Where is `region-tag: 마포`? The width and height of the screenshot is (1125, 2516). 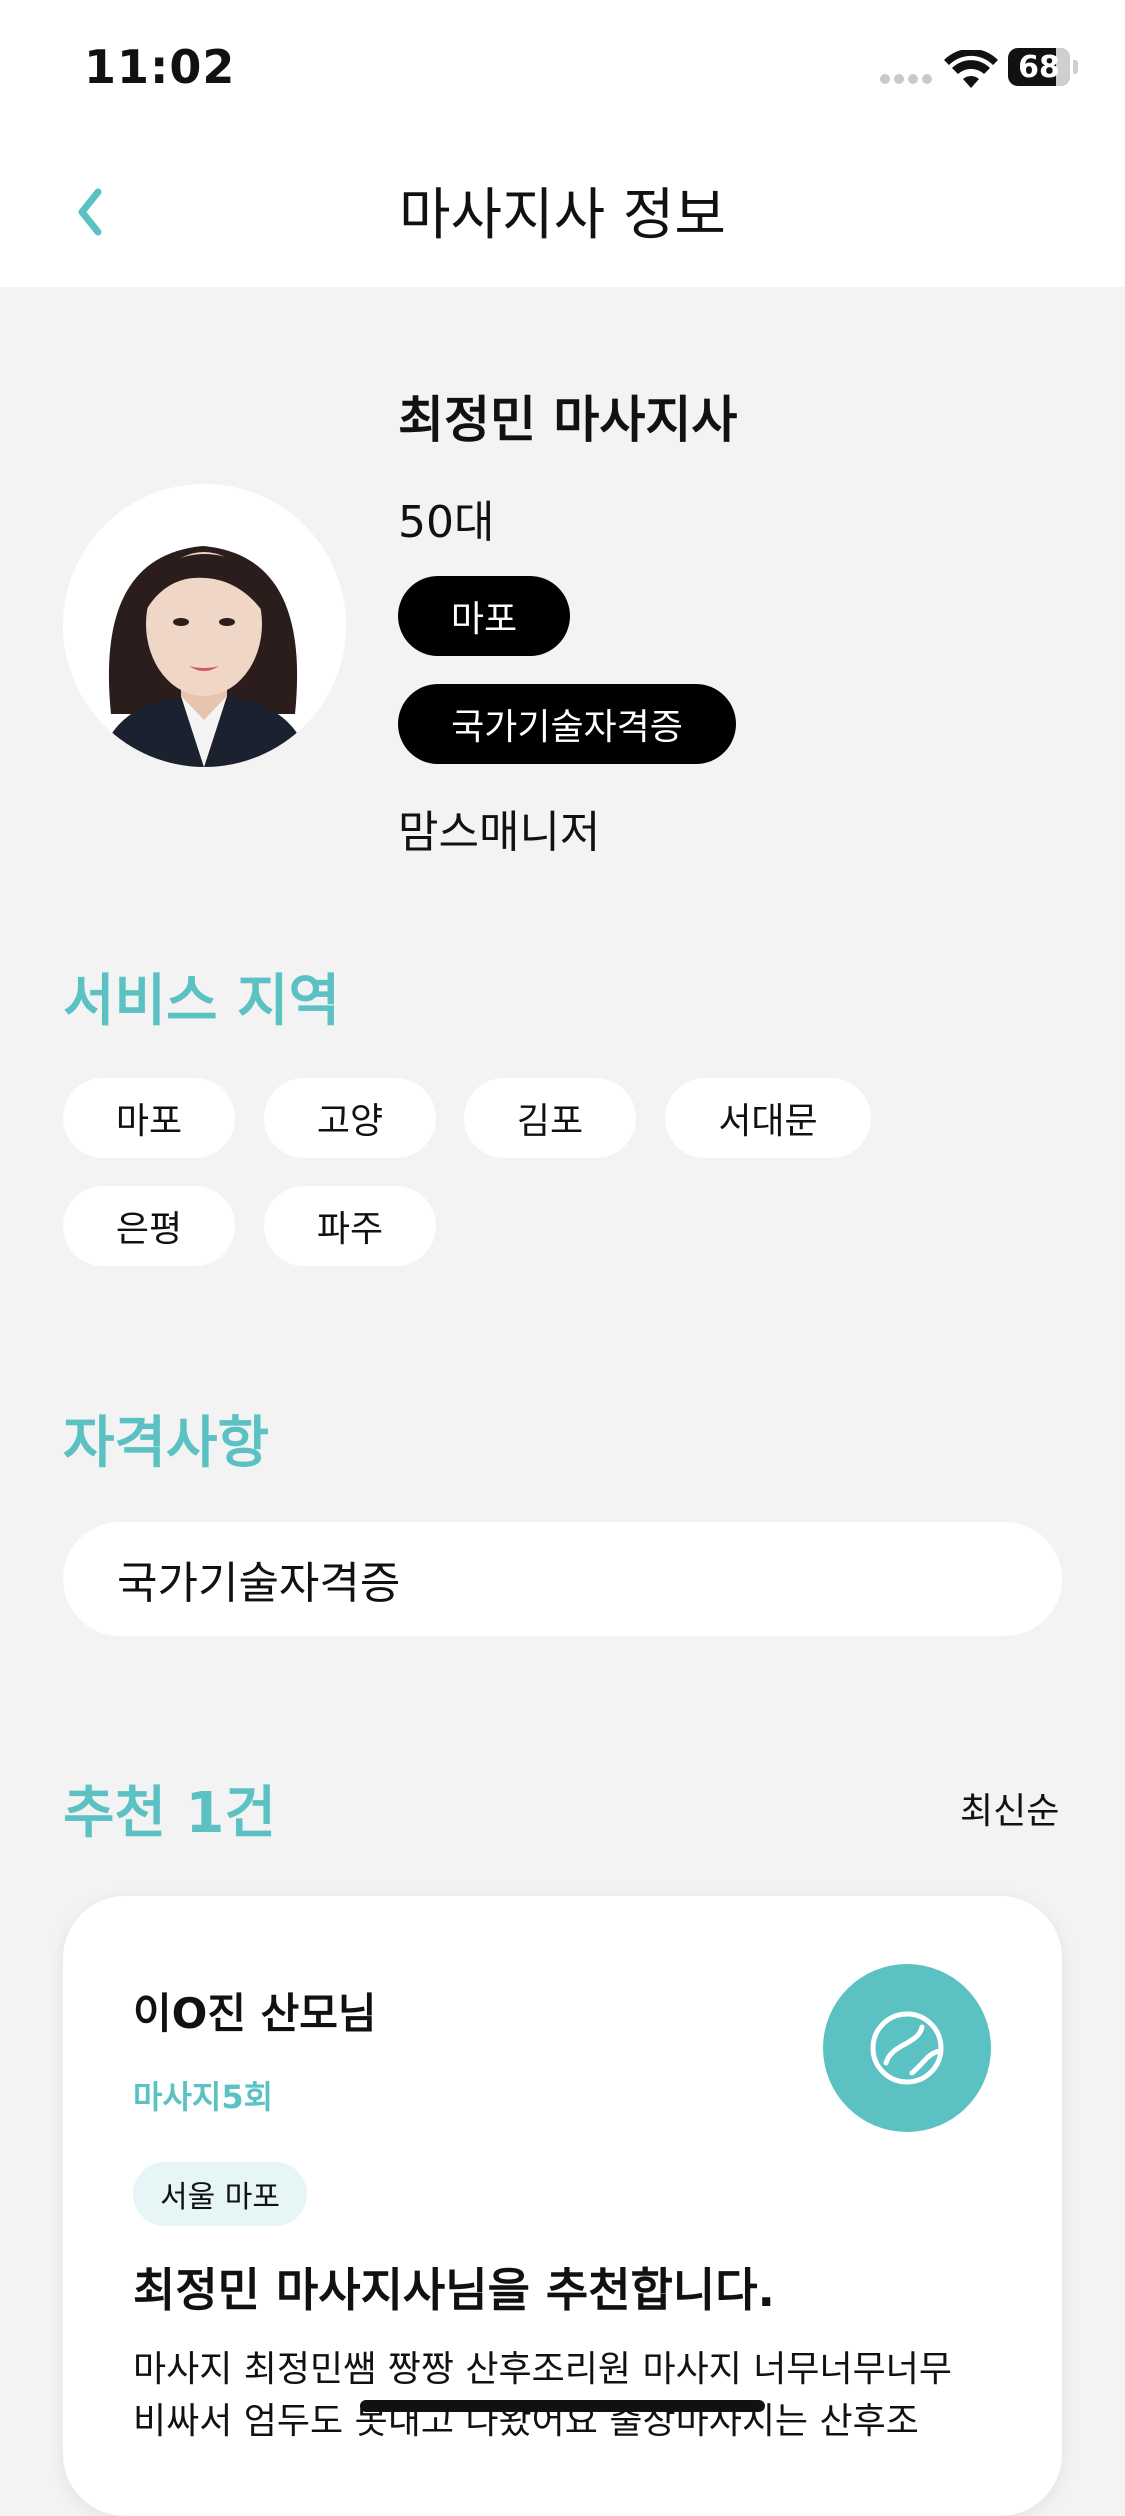 region-tag: 마포 is located at coordinates (484, 616).